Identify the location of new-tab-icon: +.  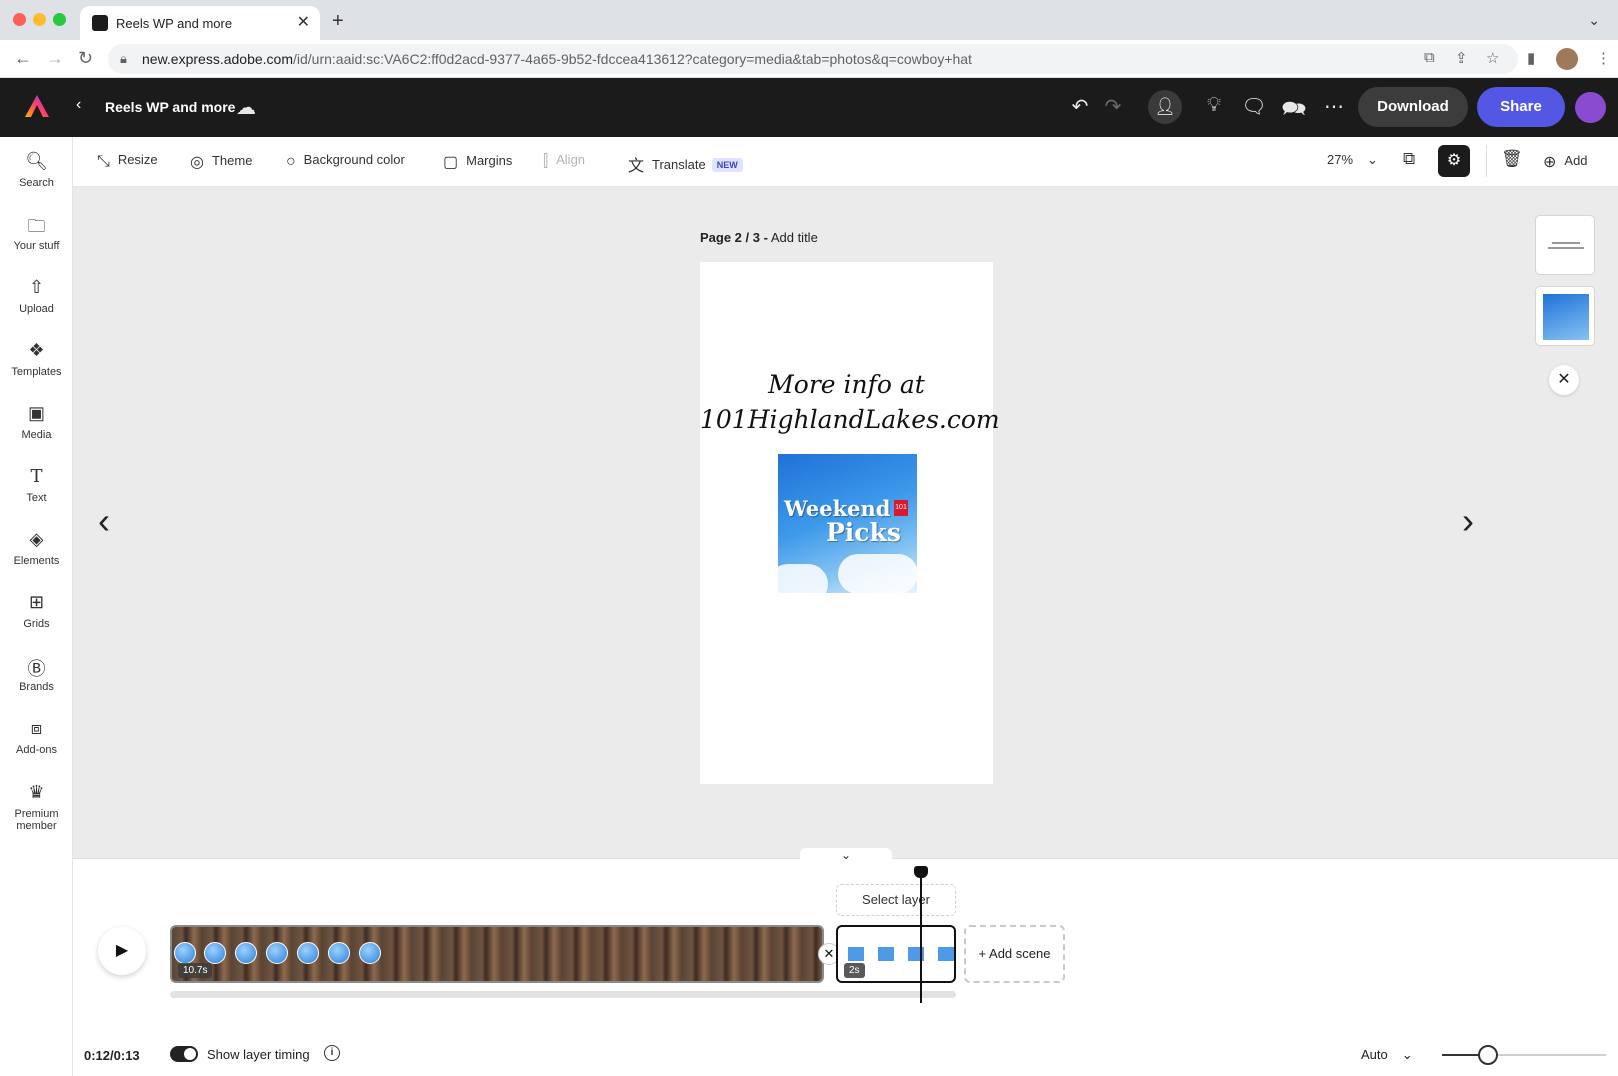
(338, 21).